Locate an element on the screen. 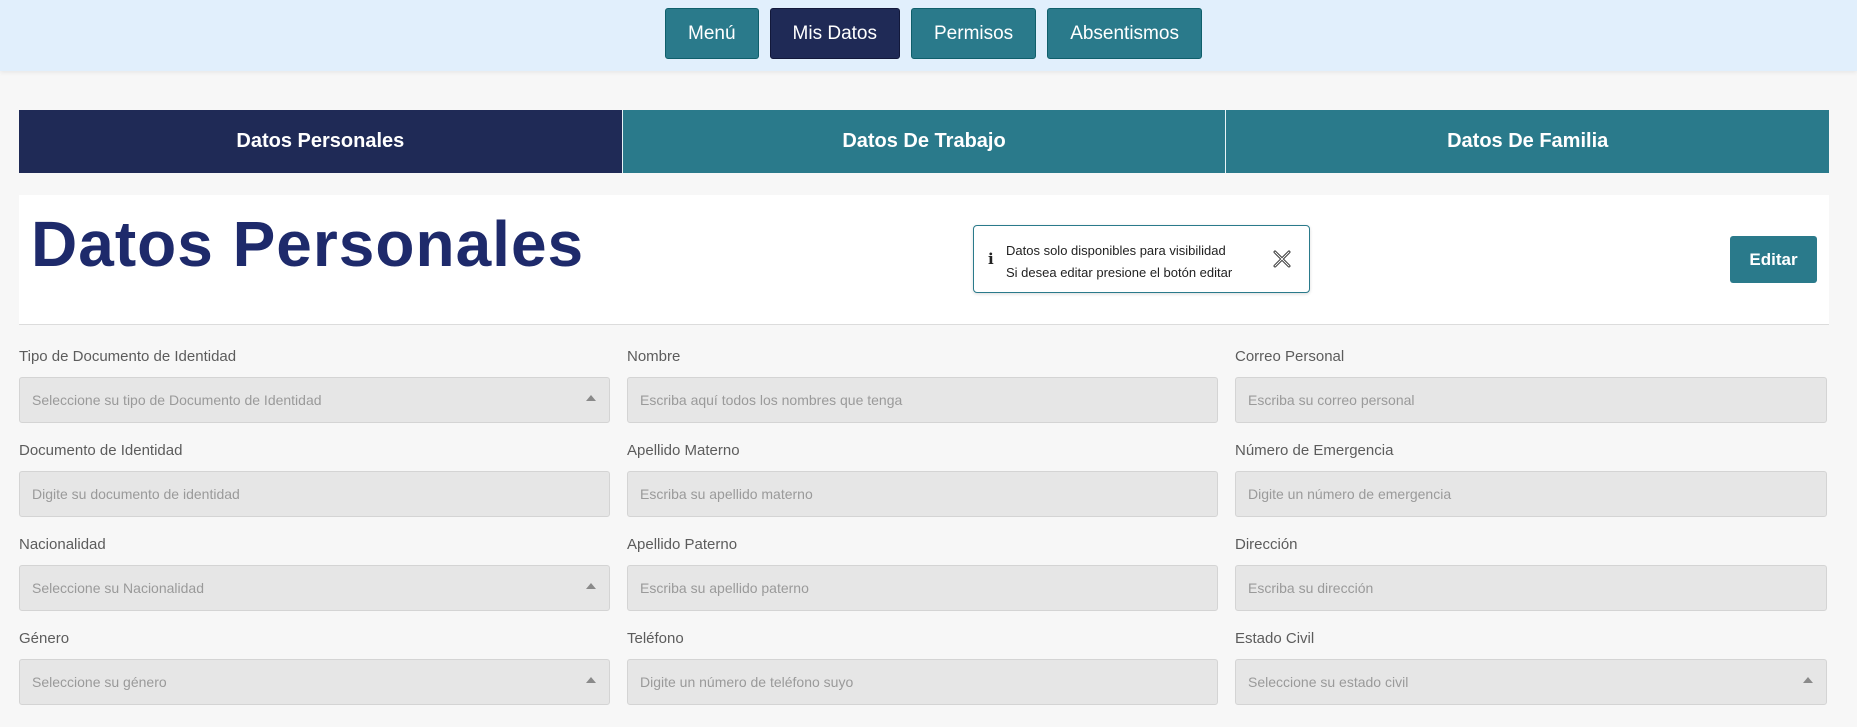 The image size is (1857, 727). field-estado-civil: Estado Civil Seleccione su estado civil is located at coordinates (1531, 667).